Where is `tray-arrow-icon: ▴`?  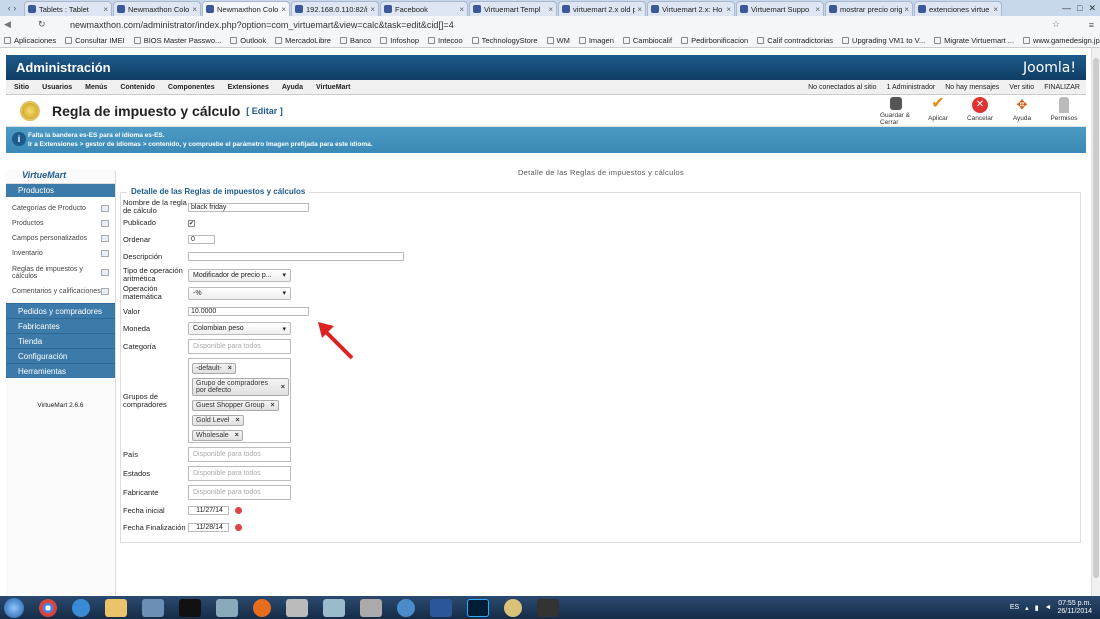 tray-arrow-icon: ▴ is located at coordinates (1027, 608).